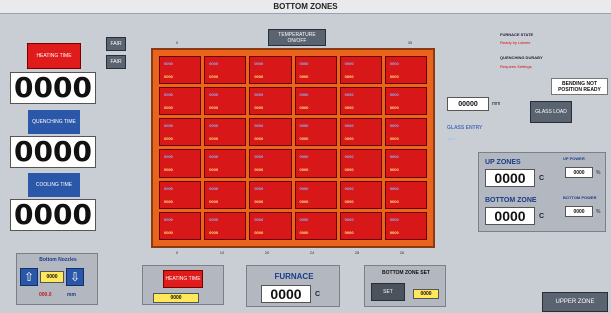 The height and width of the screenshot is (313, 611). I want to click on arrow-up-icon: ⇧, so click(29, 277).